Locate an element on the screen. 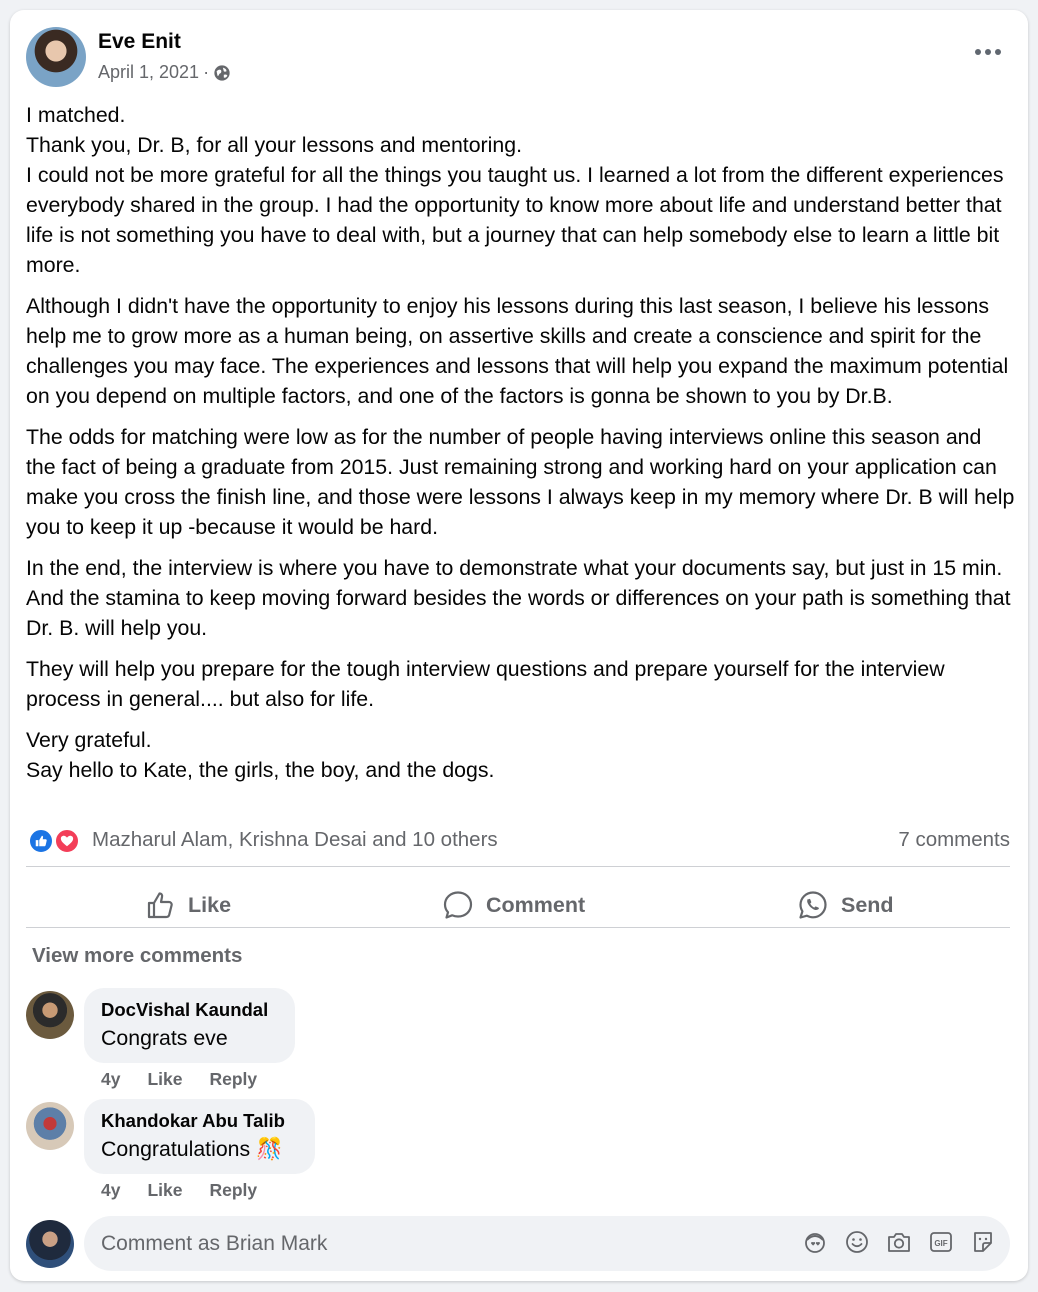 The width and height of the screenshot is (1038, 1292). commenter-name: DocVishal Kaundal is located at coordinates (189, 1010).